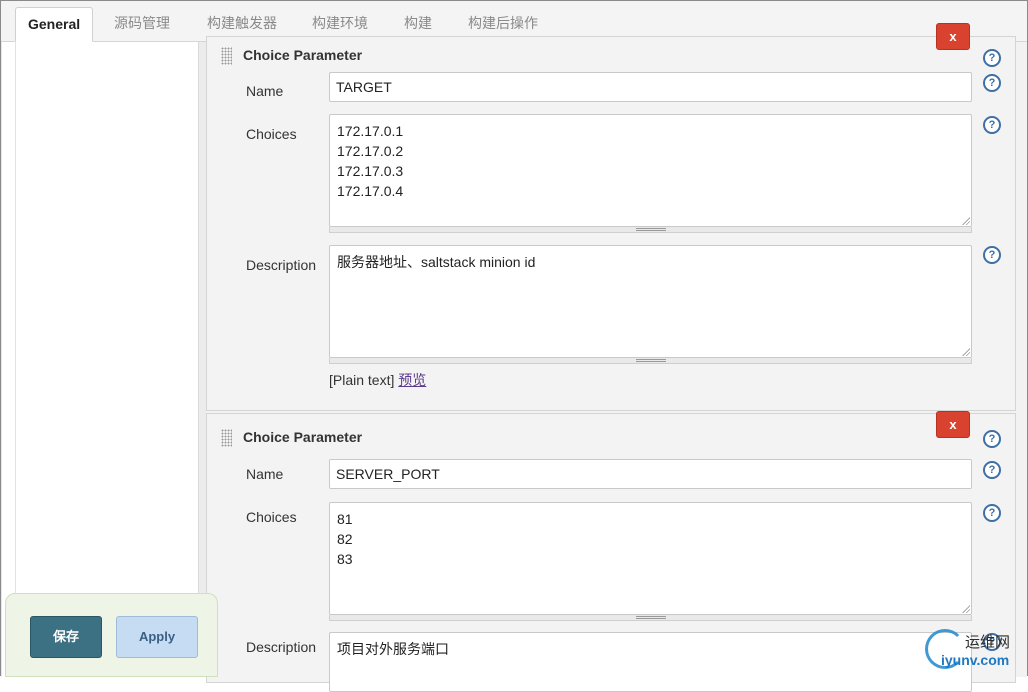  Describe the element at coordinates (370, 131) in the screenshot. I see `choice-line: 172.17.0.1` at that location.